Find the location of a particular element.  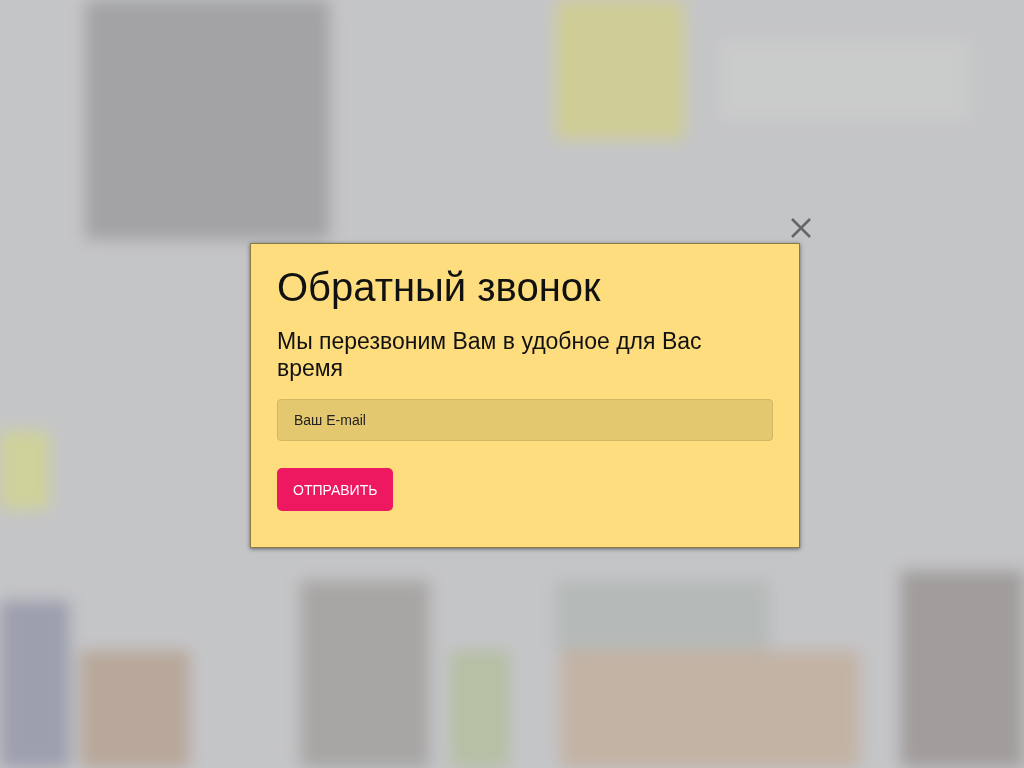

submit-button: ОТПРАВИТЬ is located at coordinates (335, 489).